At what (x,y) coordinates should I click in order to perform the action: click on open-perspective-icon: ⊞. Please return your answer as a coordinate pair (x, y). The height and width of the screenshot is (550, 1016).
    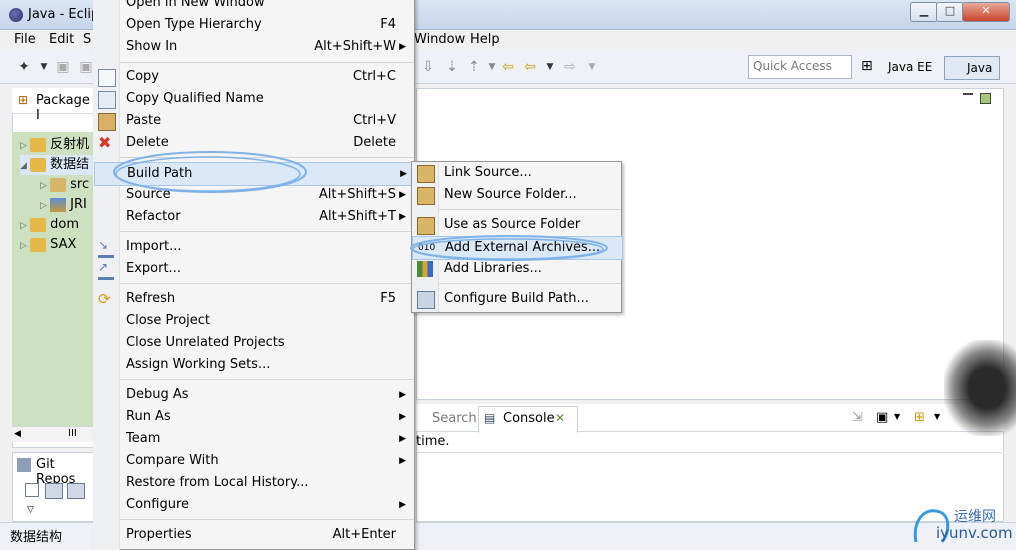
    Looking at the image, I should click on (870, 67).